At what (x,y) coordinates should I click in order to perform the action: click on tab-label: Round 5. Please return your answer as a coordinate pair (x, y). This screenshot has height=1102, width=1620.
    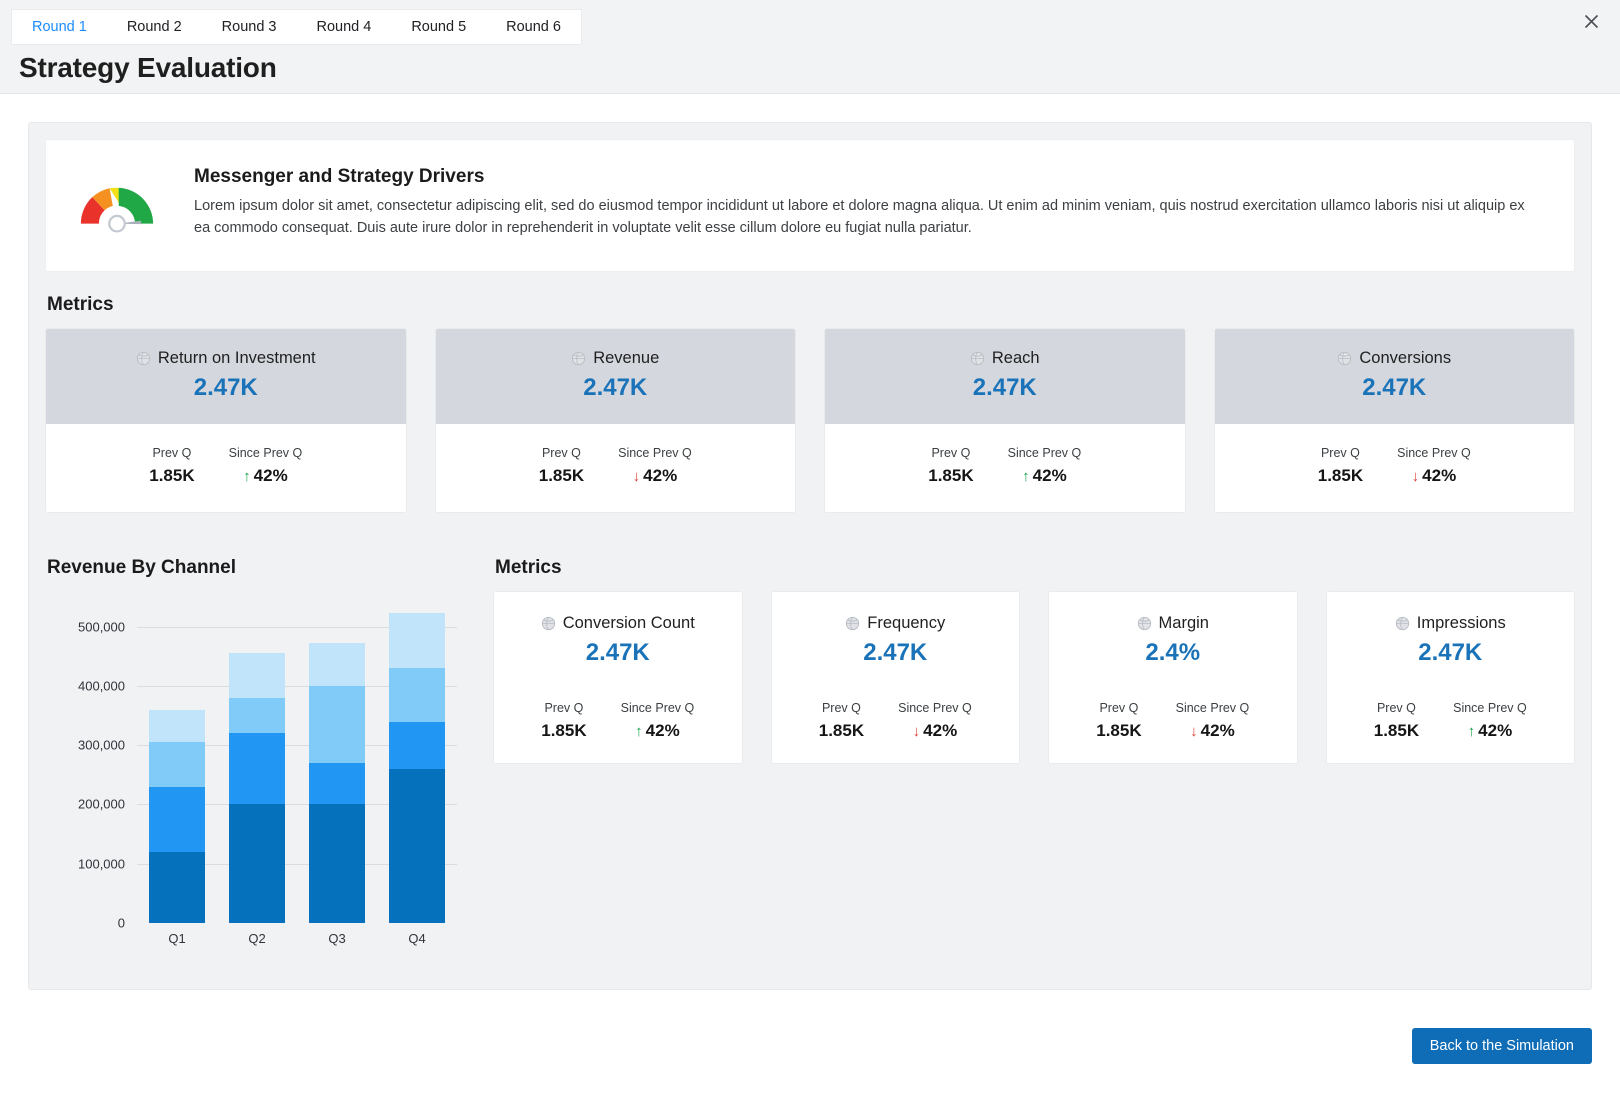
    Looking at the image, I should click on (439, 27).